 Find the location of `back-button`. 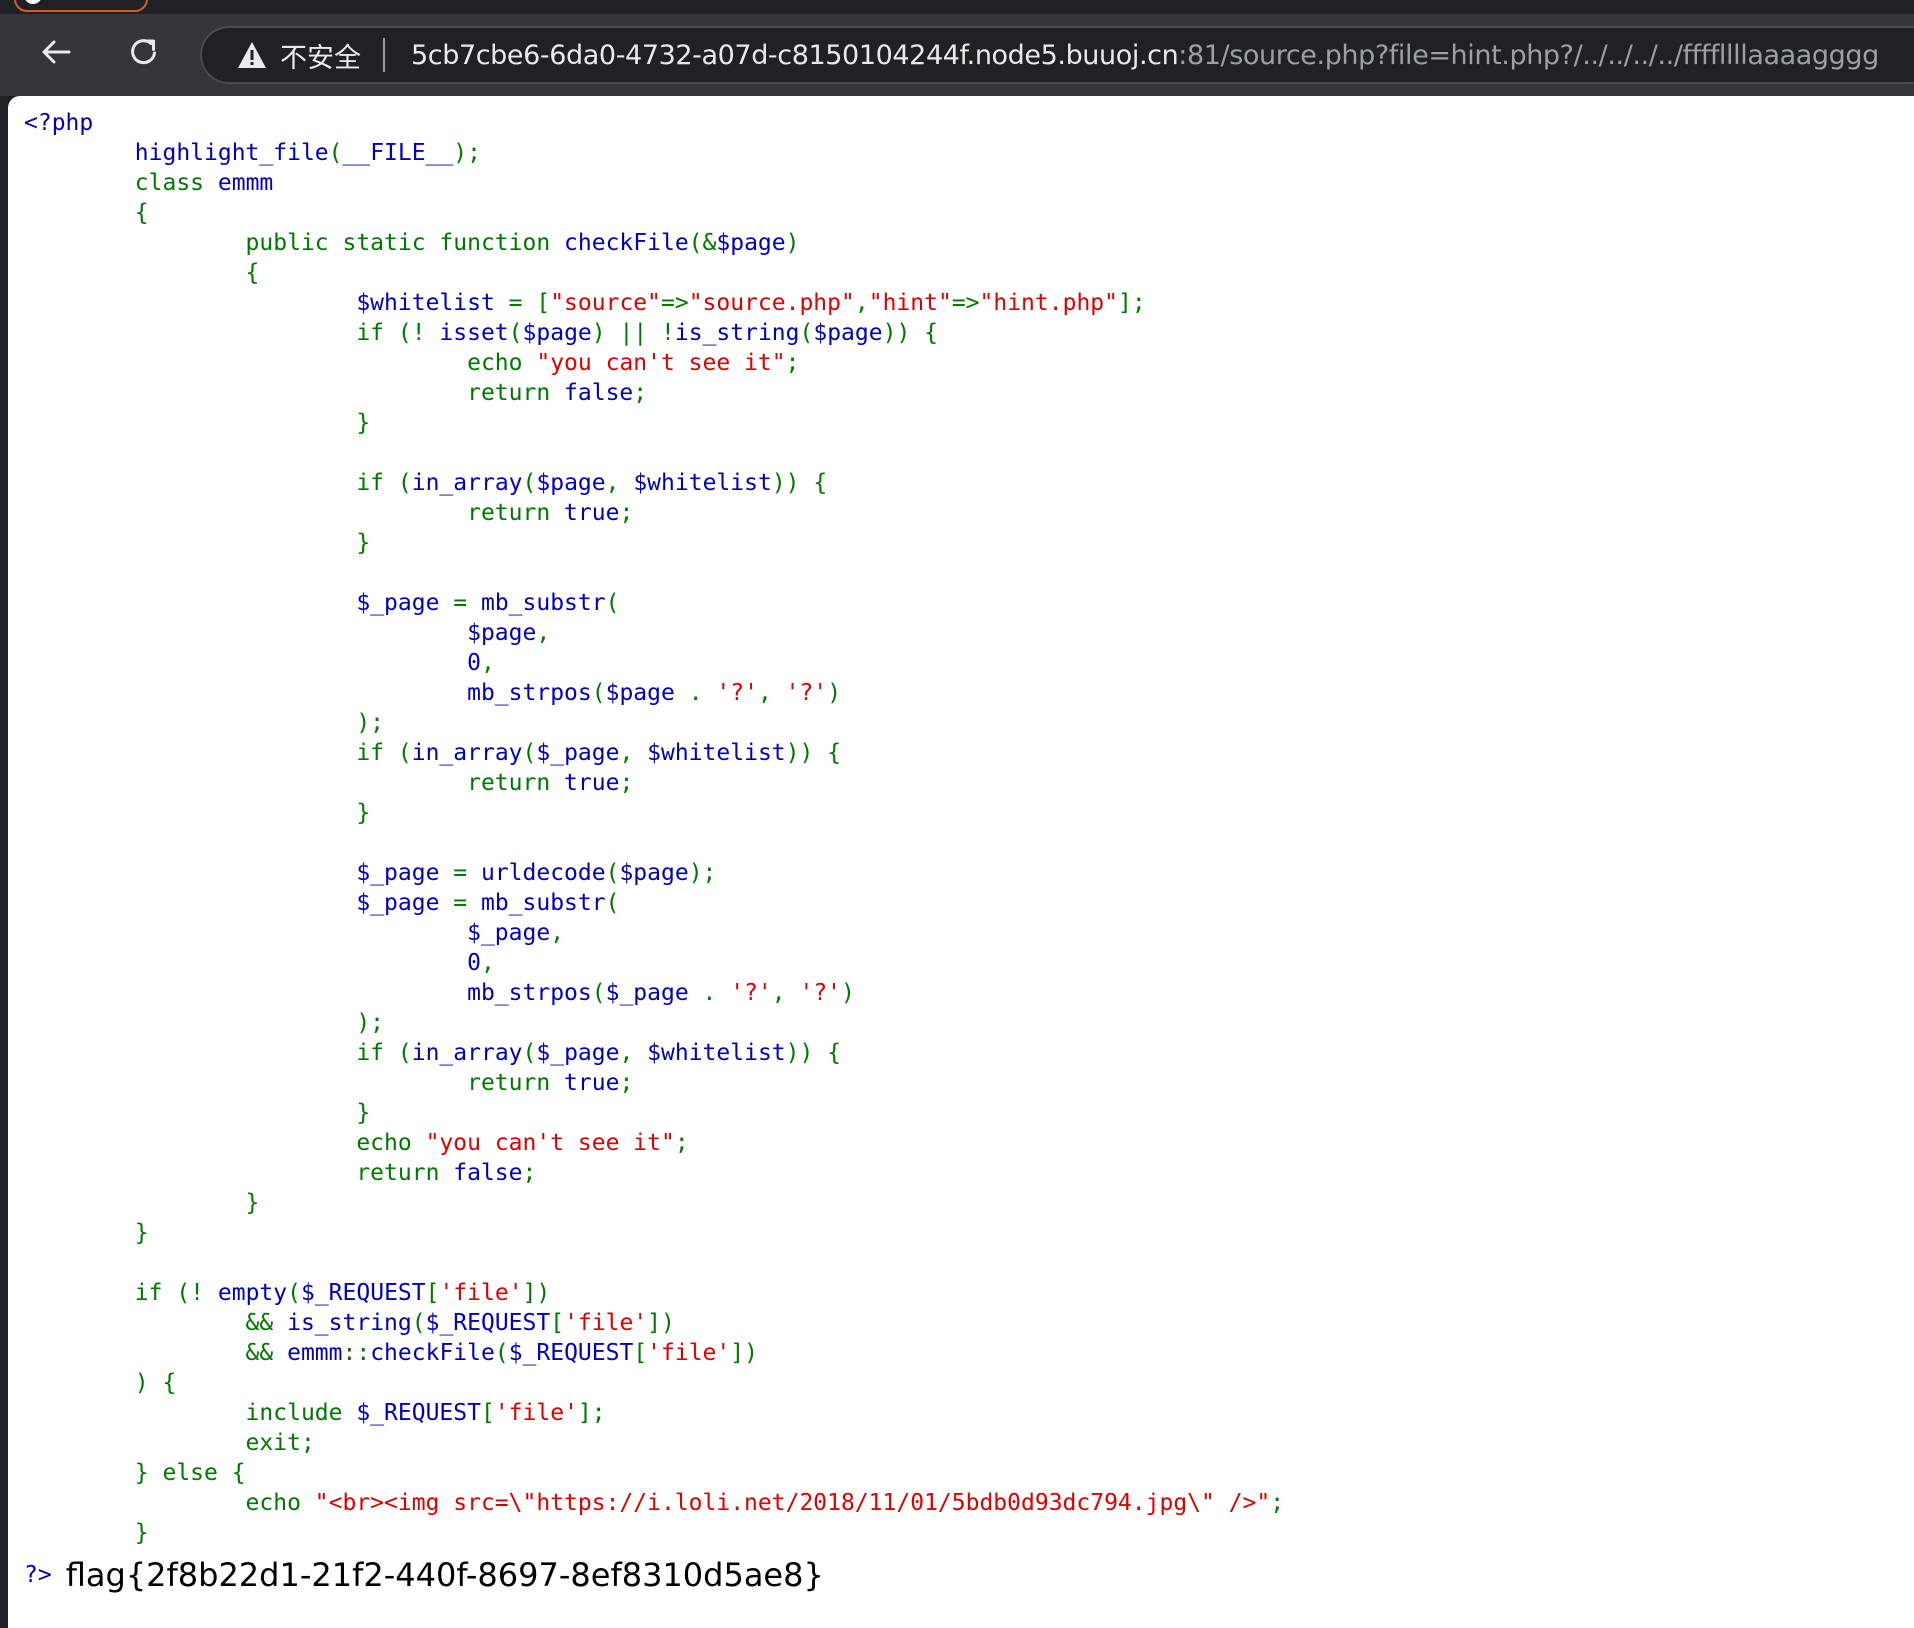

back-button is located at coordinates (56, 54).